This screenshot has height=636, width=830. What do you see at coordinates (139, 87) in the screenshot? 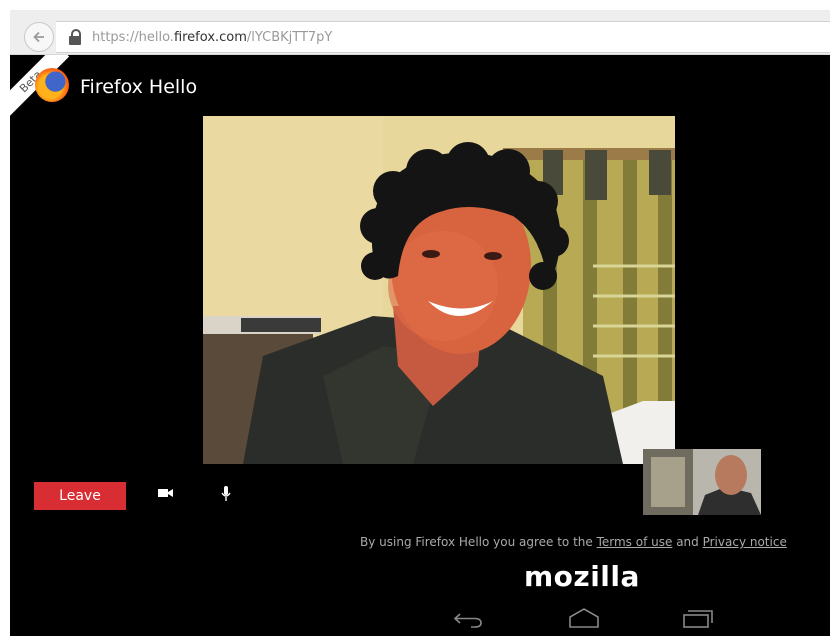
I see `app-title: Firefox Hello` at bounding box center [139, 87].